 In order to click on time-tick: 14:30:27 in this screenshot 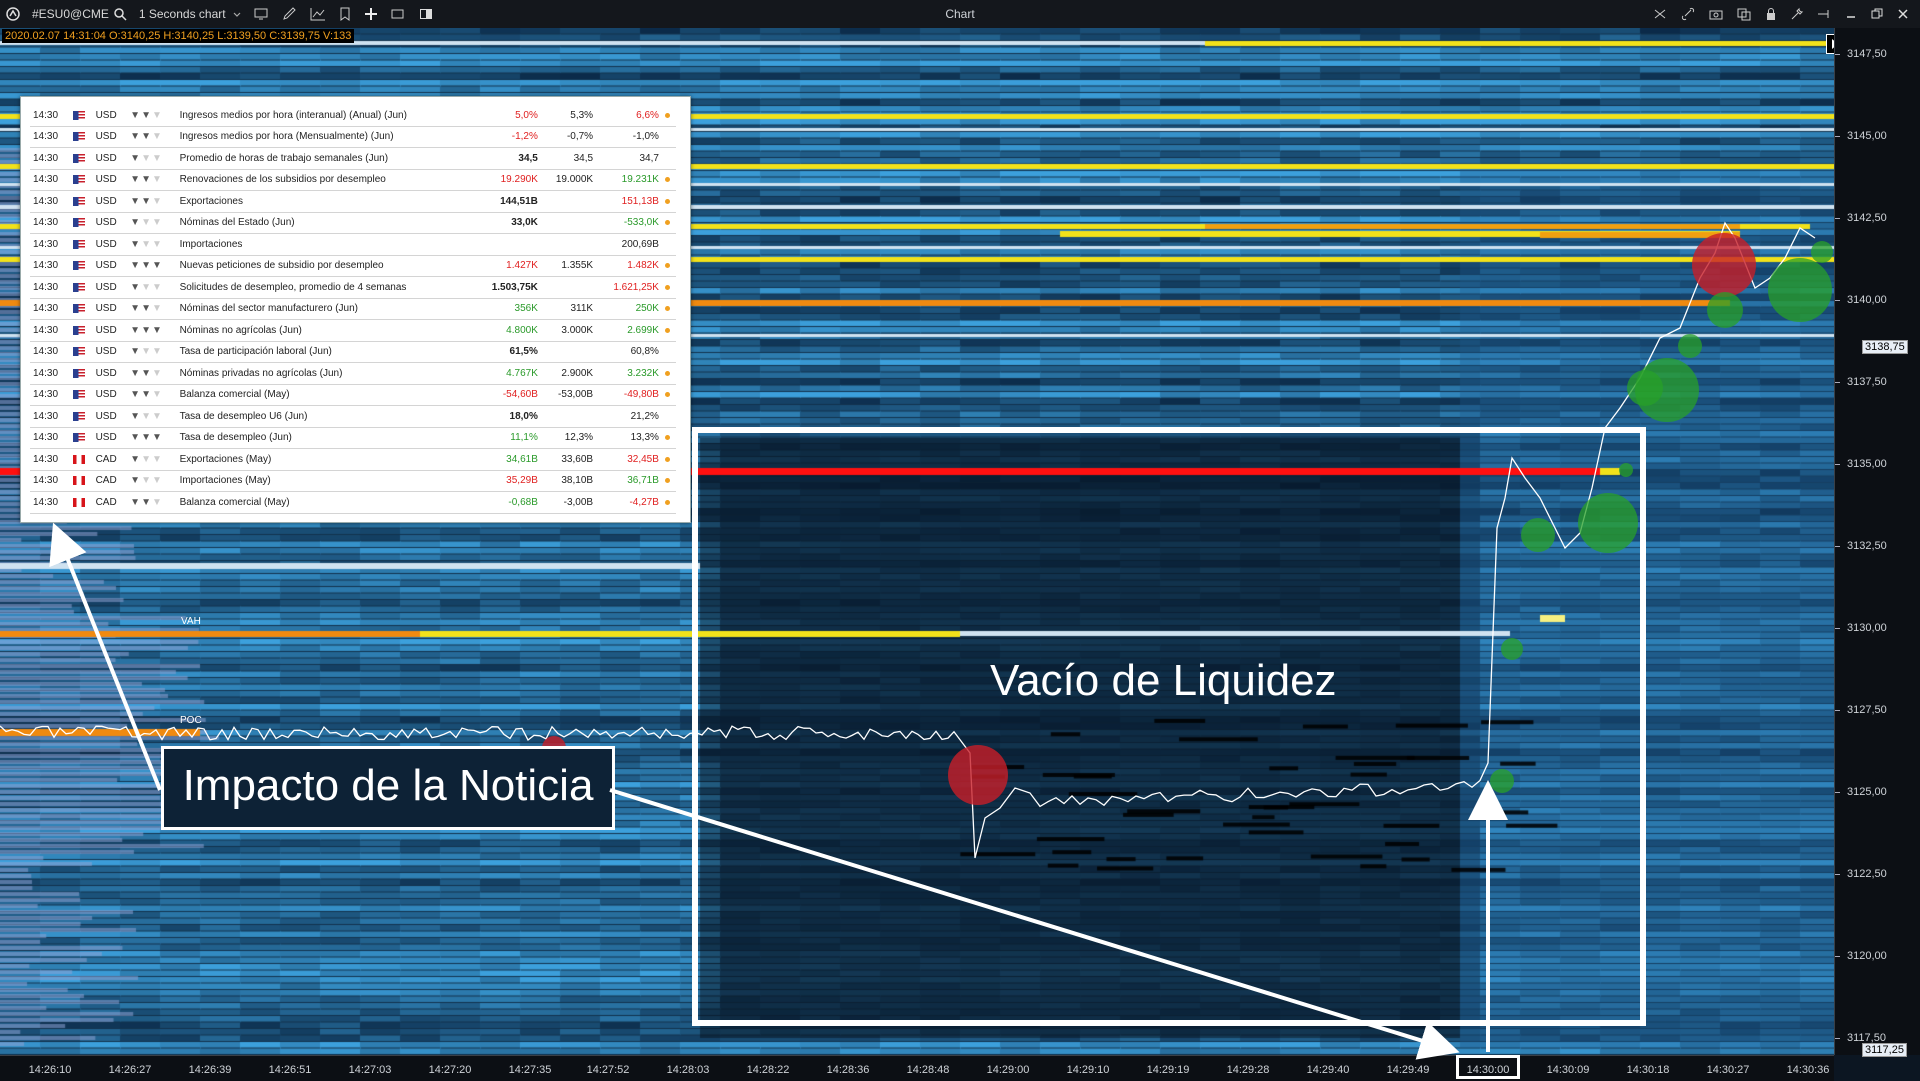, I will do `click(1728, 1070)`.